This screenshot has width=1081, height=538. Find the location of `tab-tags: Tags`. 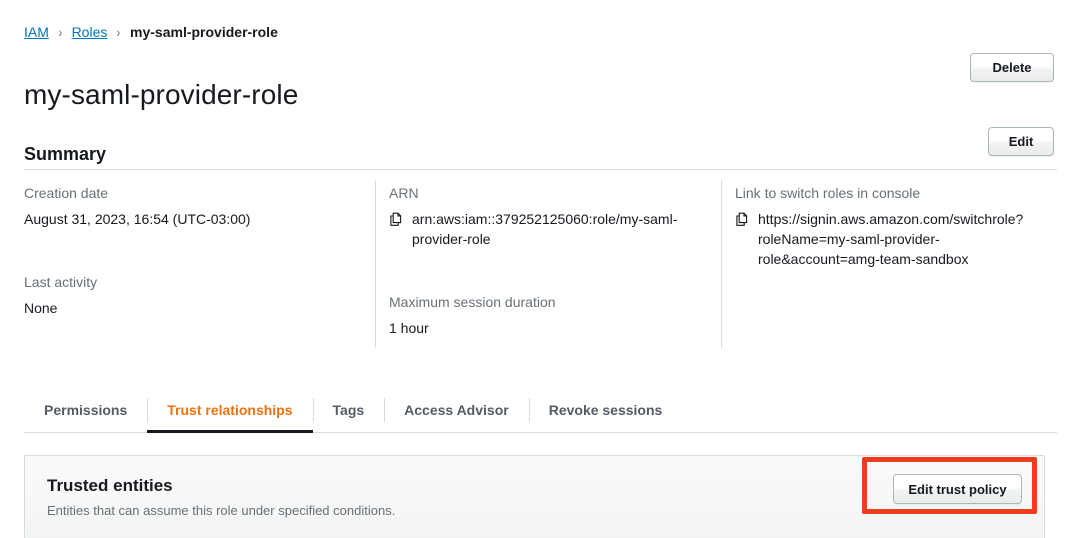

tab-tags: Tags is located at coordinates (348, 410).